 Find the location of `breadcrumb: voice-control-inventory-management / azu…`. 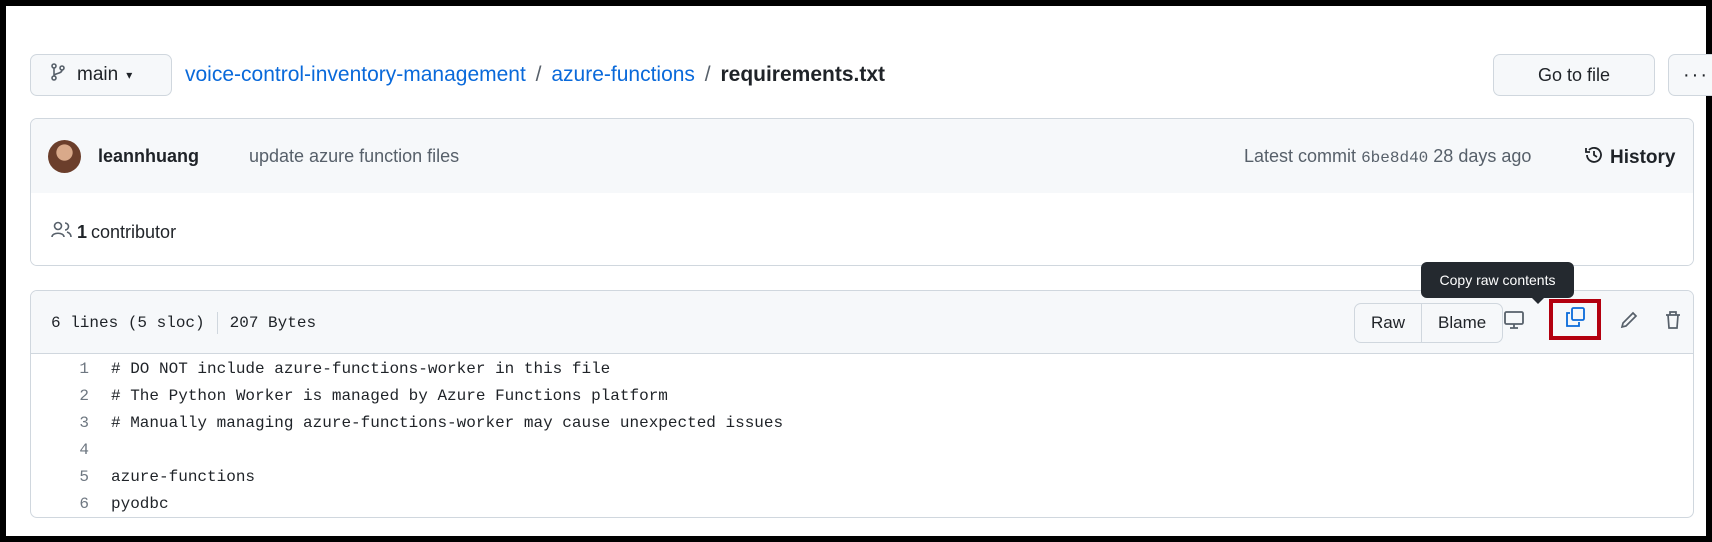

breadcrumb: voice-control-inventory-management / azu… is located at coordinates (535, 75).